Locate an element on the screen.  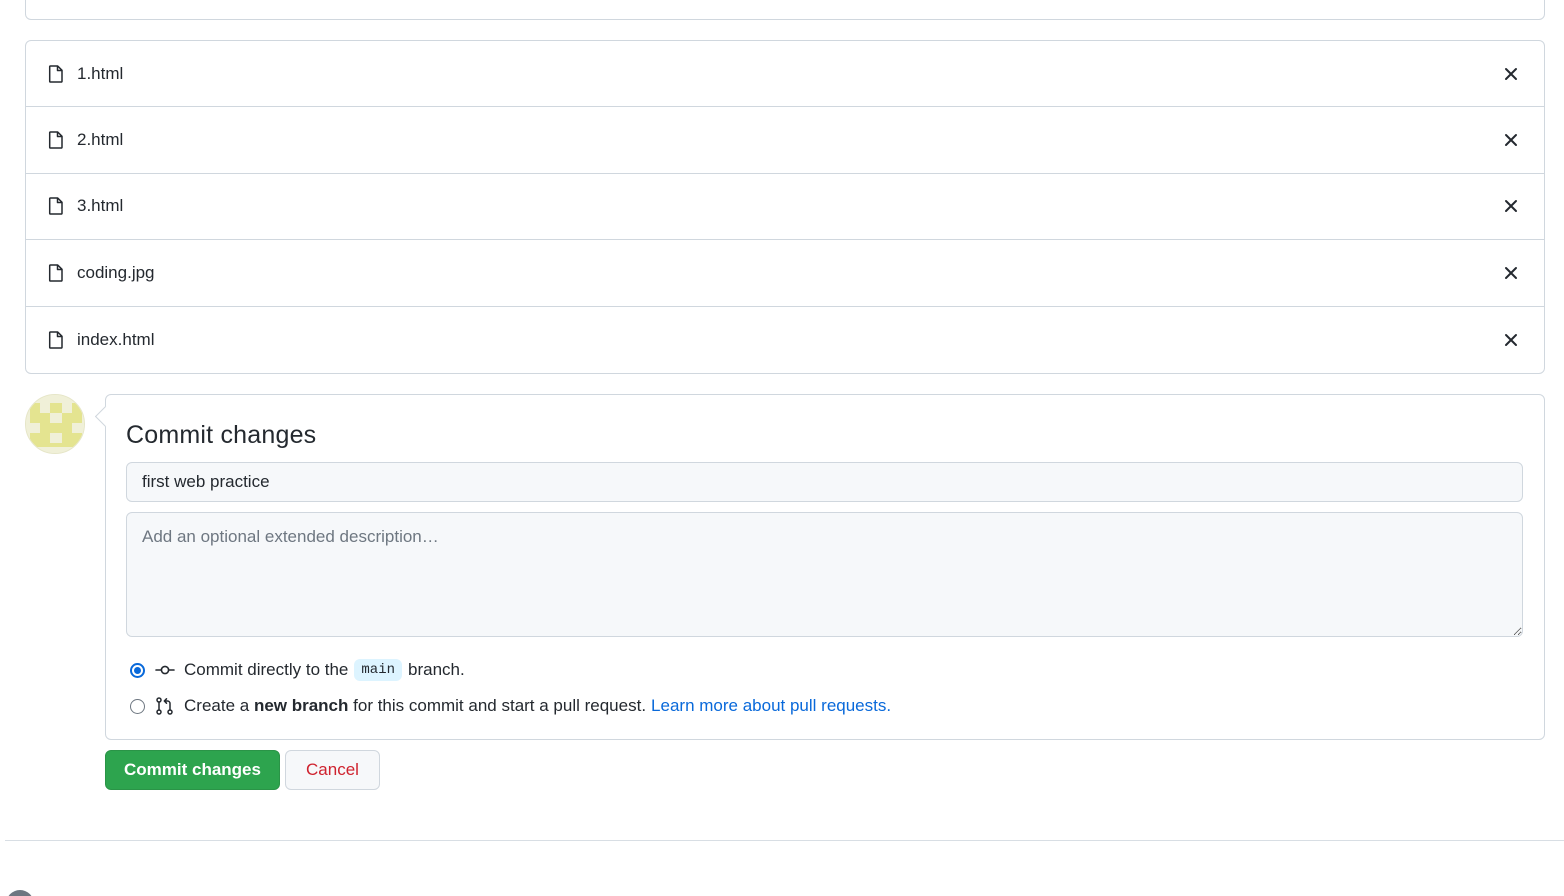
footer-divider is located at coordinates (784, 840).